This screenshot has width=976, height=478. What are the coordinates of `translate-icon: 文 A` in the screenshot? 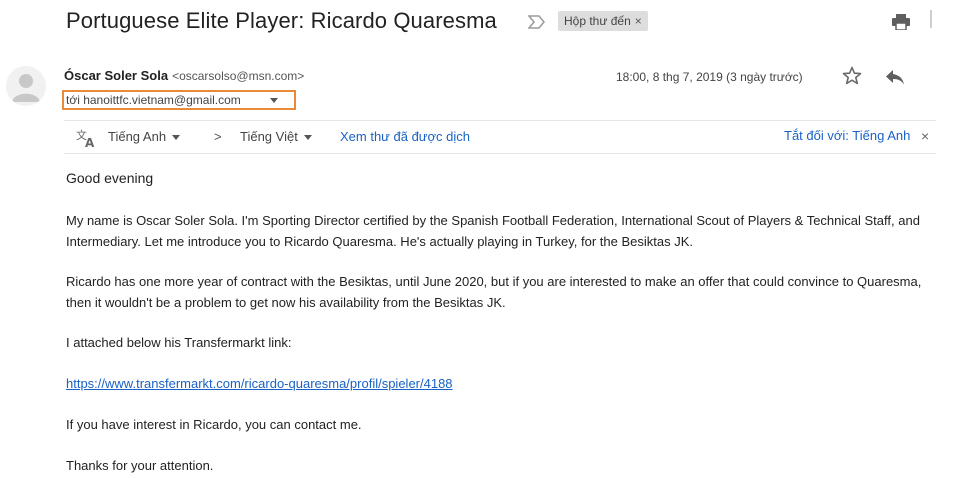 It's located at (85, 138).